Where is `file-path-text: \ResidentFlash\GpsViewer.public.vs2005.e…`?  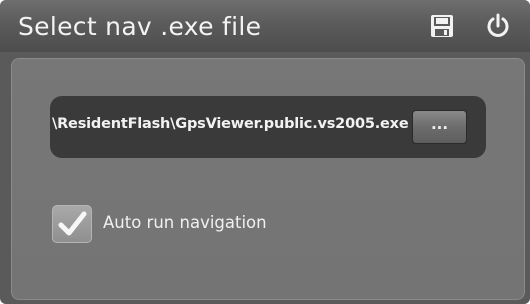 file-path-text: \ResidentFlash\GpsViewer.public.vs2005.e… is located at coordinates (230, 124).